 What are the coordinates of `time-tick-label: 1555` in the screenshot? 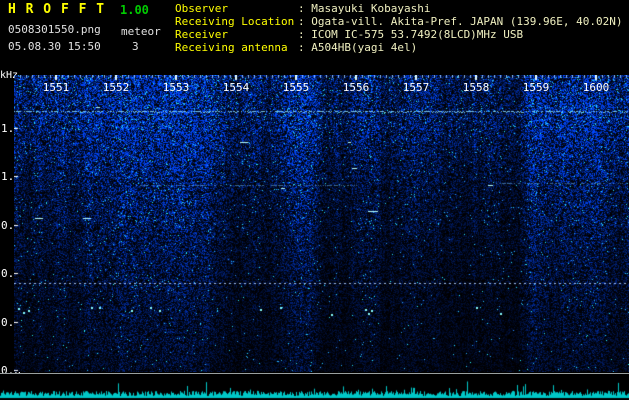 It's located at (296, 87).